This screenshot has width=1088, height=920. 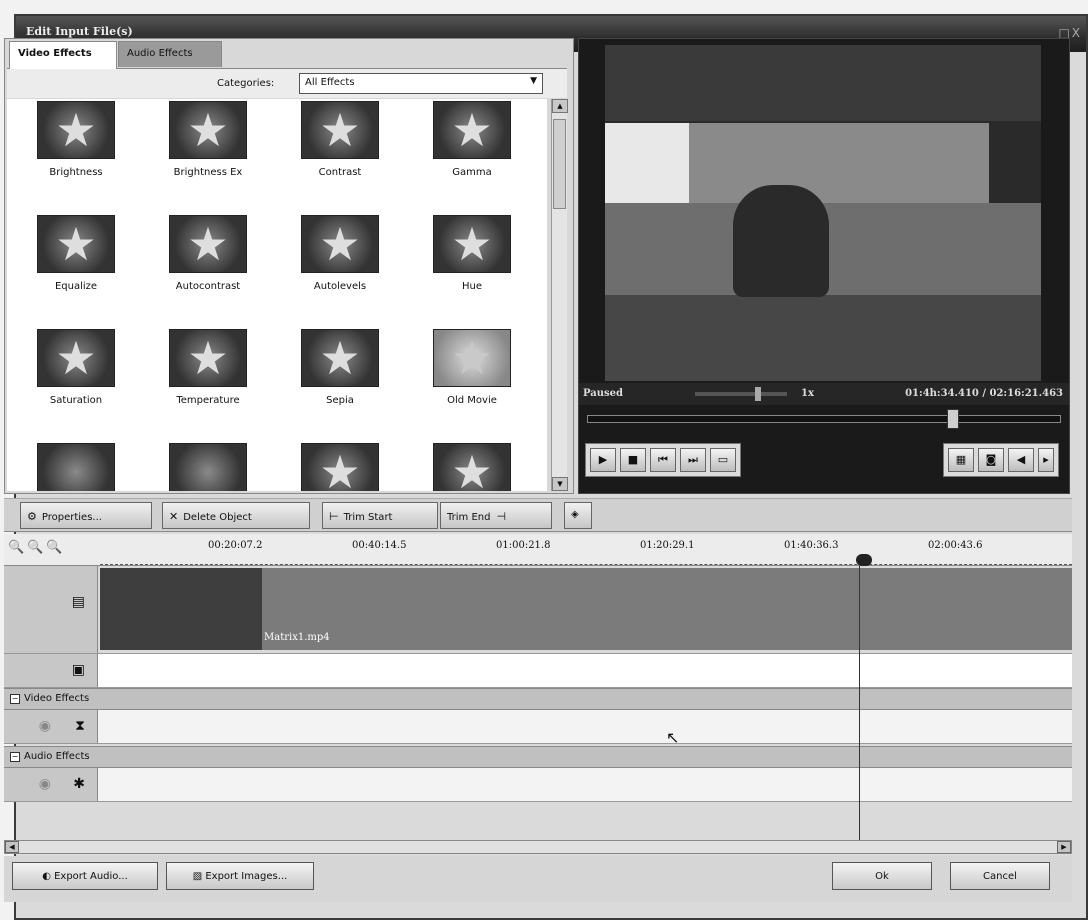 I want to click on zoom-out-icon: 🔍, so click(x=36, y=547).